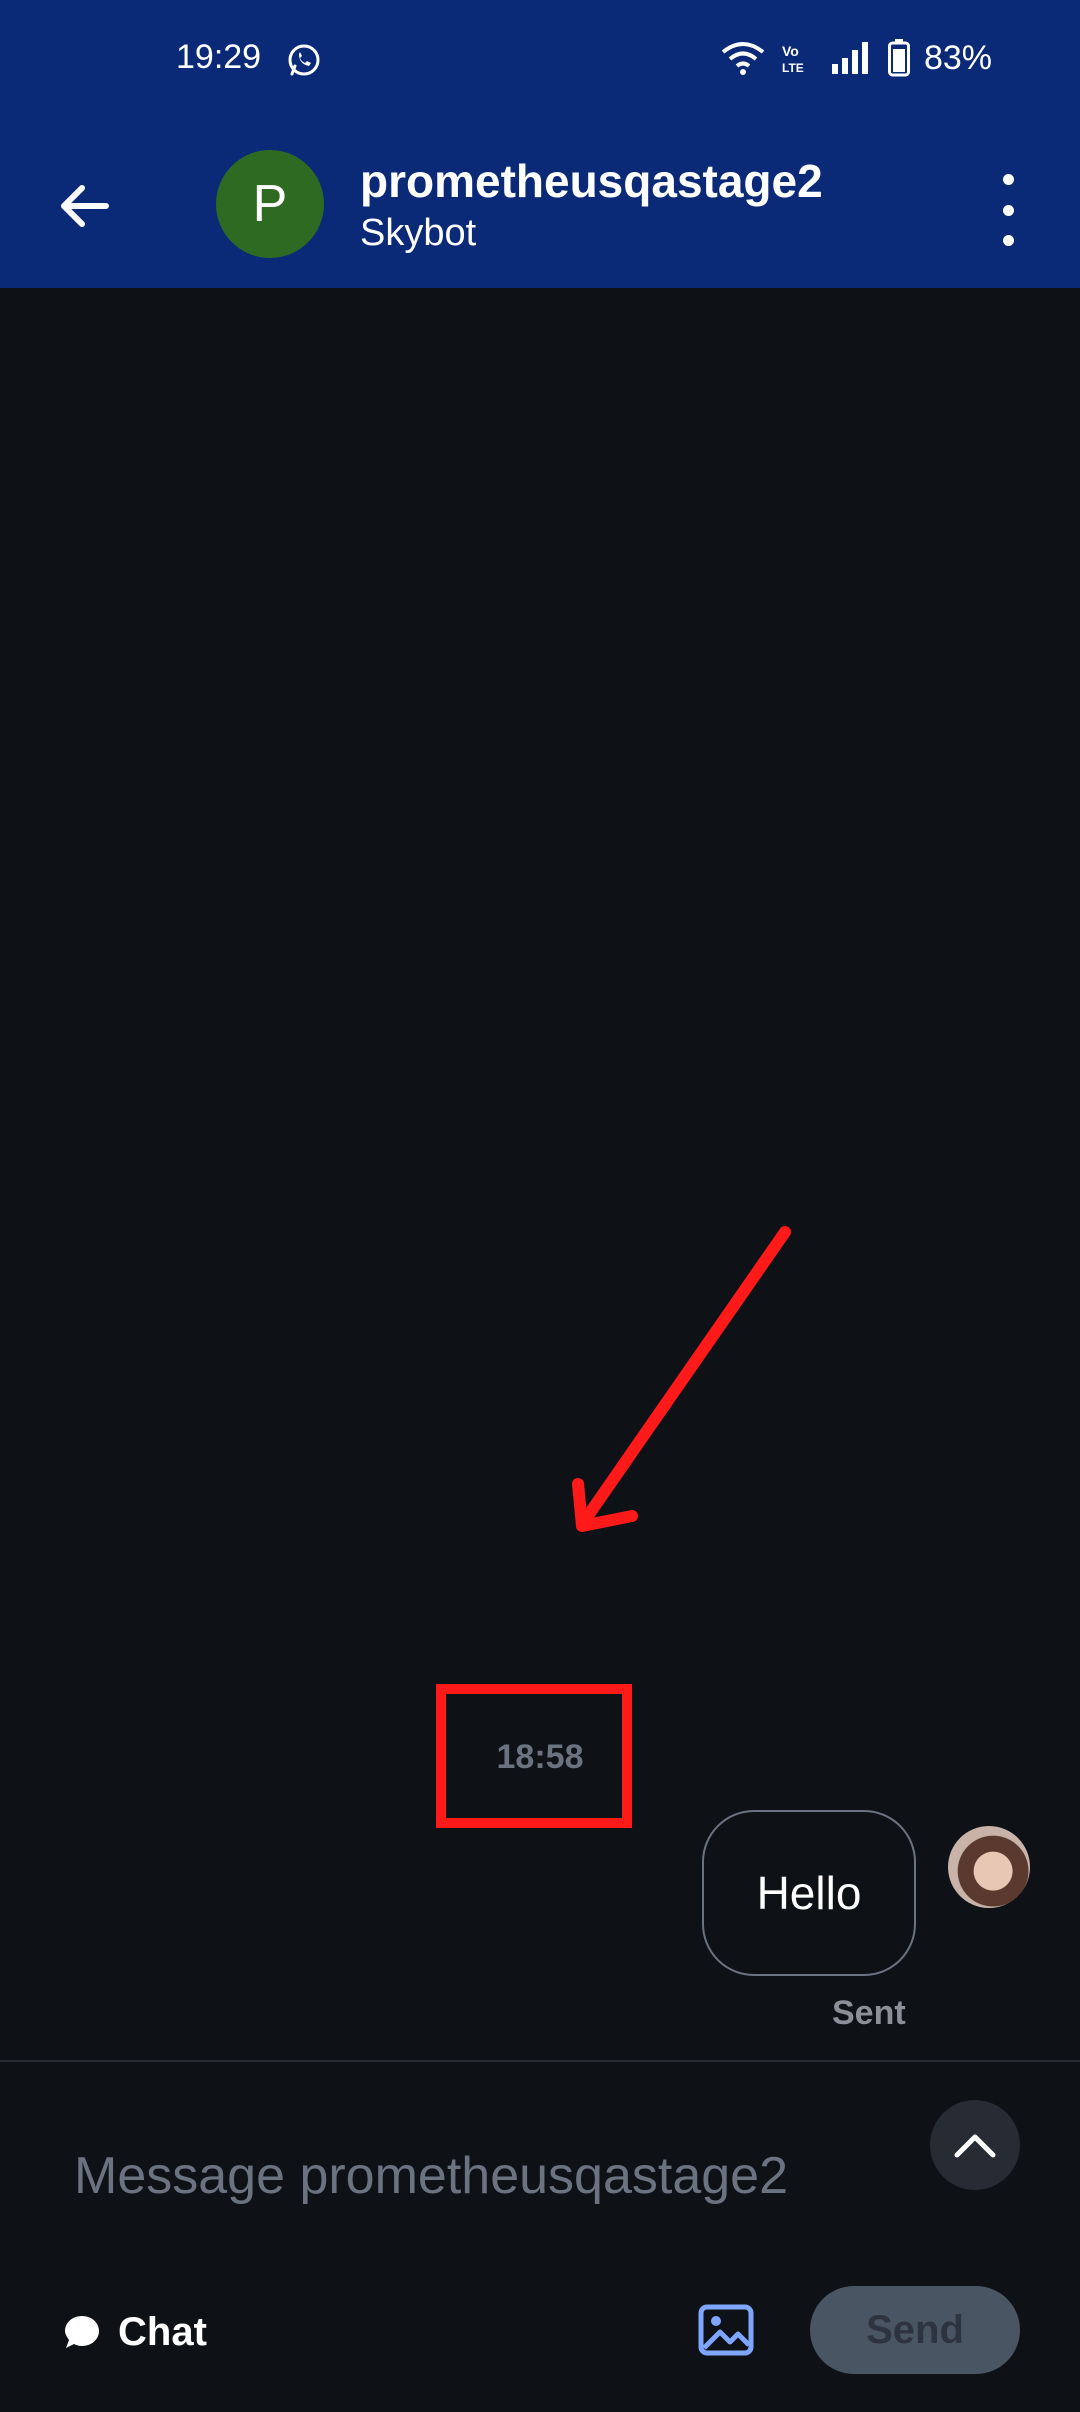 The height and width of the screenshot is (2412, 1080). I want to click on expand-up-button, so click(975, 2145).